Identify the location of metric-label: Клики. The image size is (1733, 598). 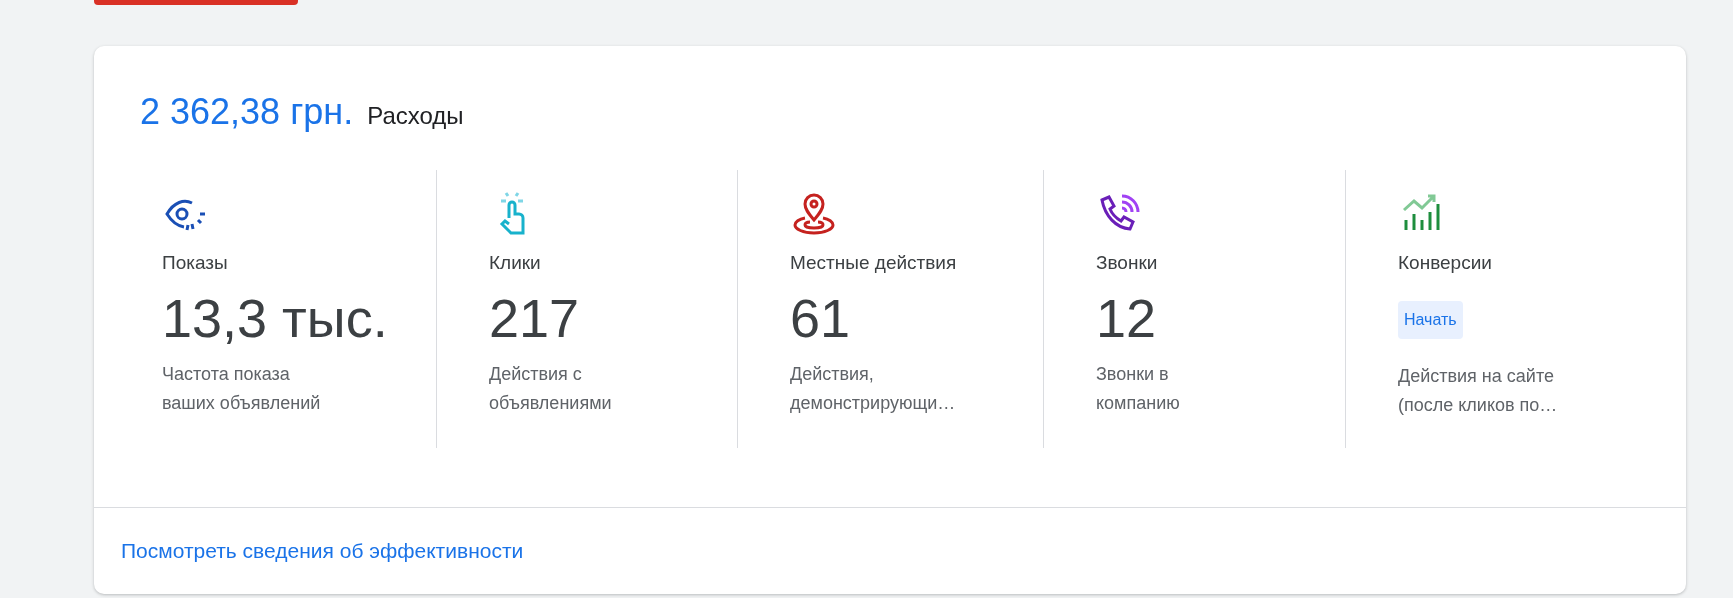
(515, 263).